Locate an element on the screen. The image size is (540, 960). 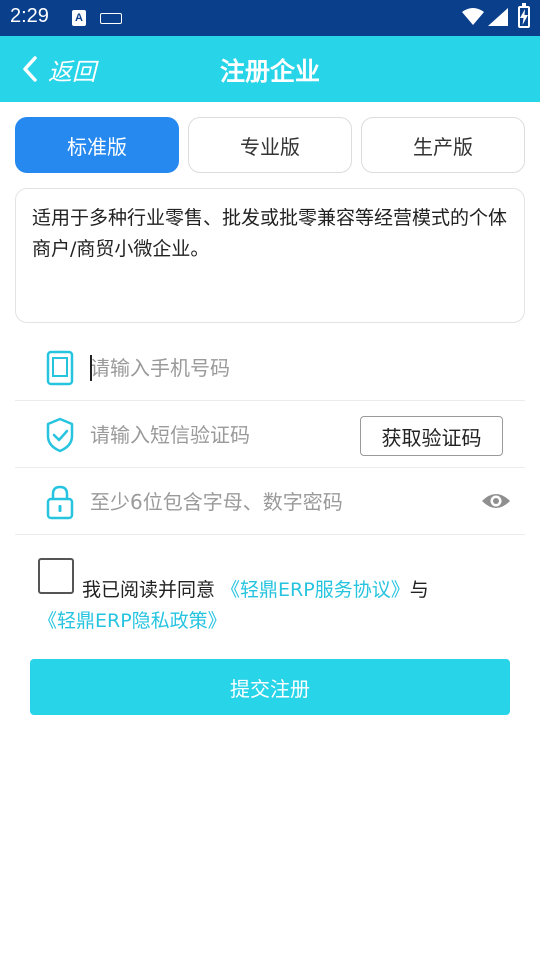
page-title: 注册企业 is located at coordinates (269, 71).